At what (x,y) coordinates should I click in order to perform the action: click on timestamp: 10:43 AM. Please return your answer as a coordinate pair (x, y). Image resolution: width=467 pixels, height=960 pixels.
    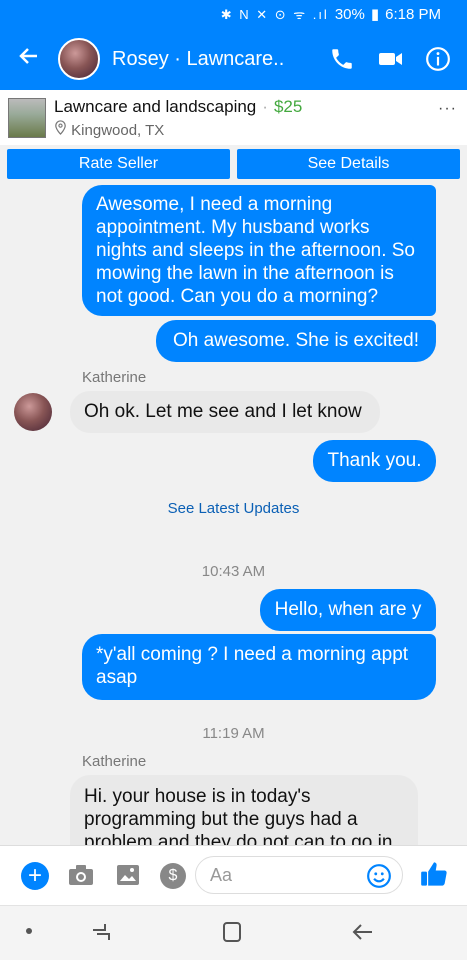
    Looking at the image, I should click on (233, 571).